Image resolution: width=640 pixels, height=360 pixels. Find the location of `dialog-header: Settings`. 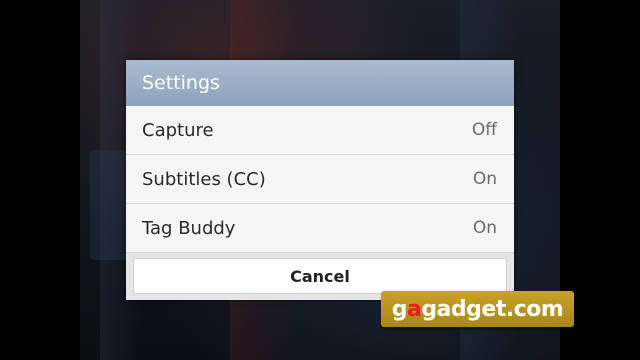

dialog-header: Settings is located at coordinates (320, 83).